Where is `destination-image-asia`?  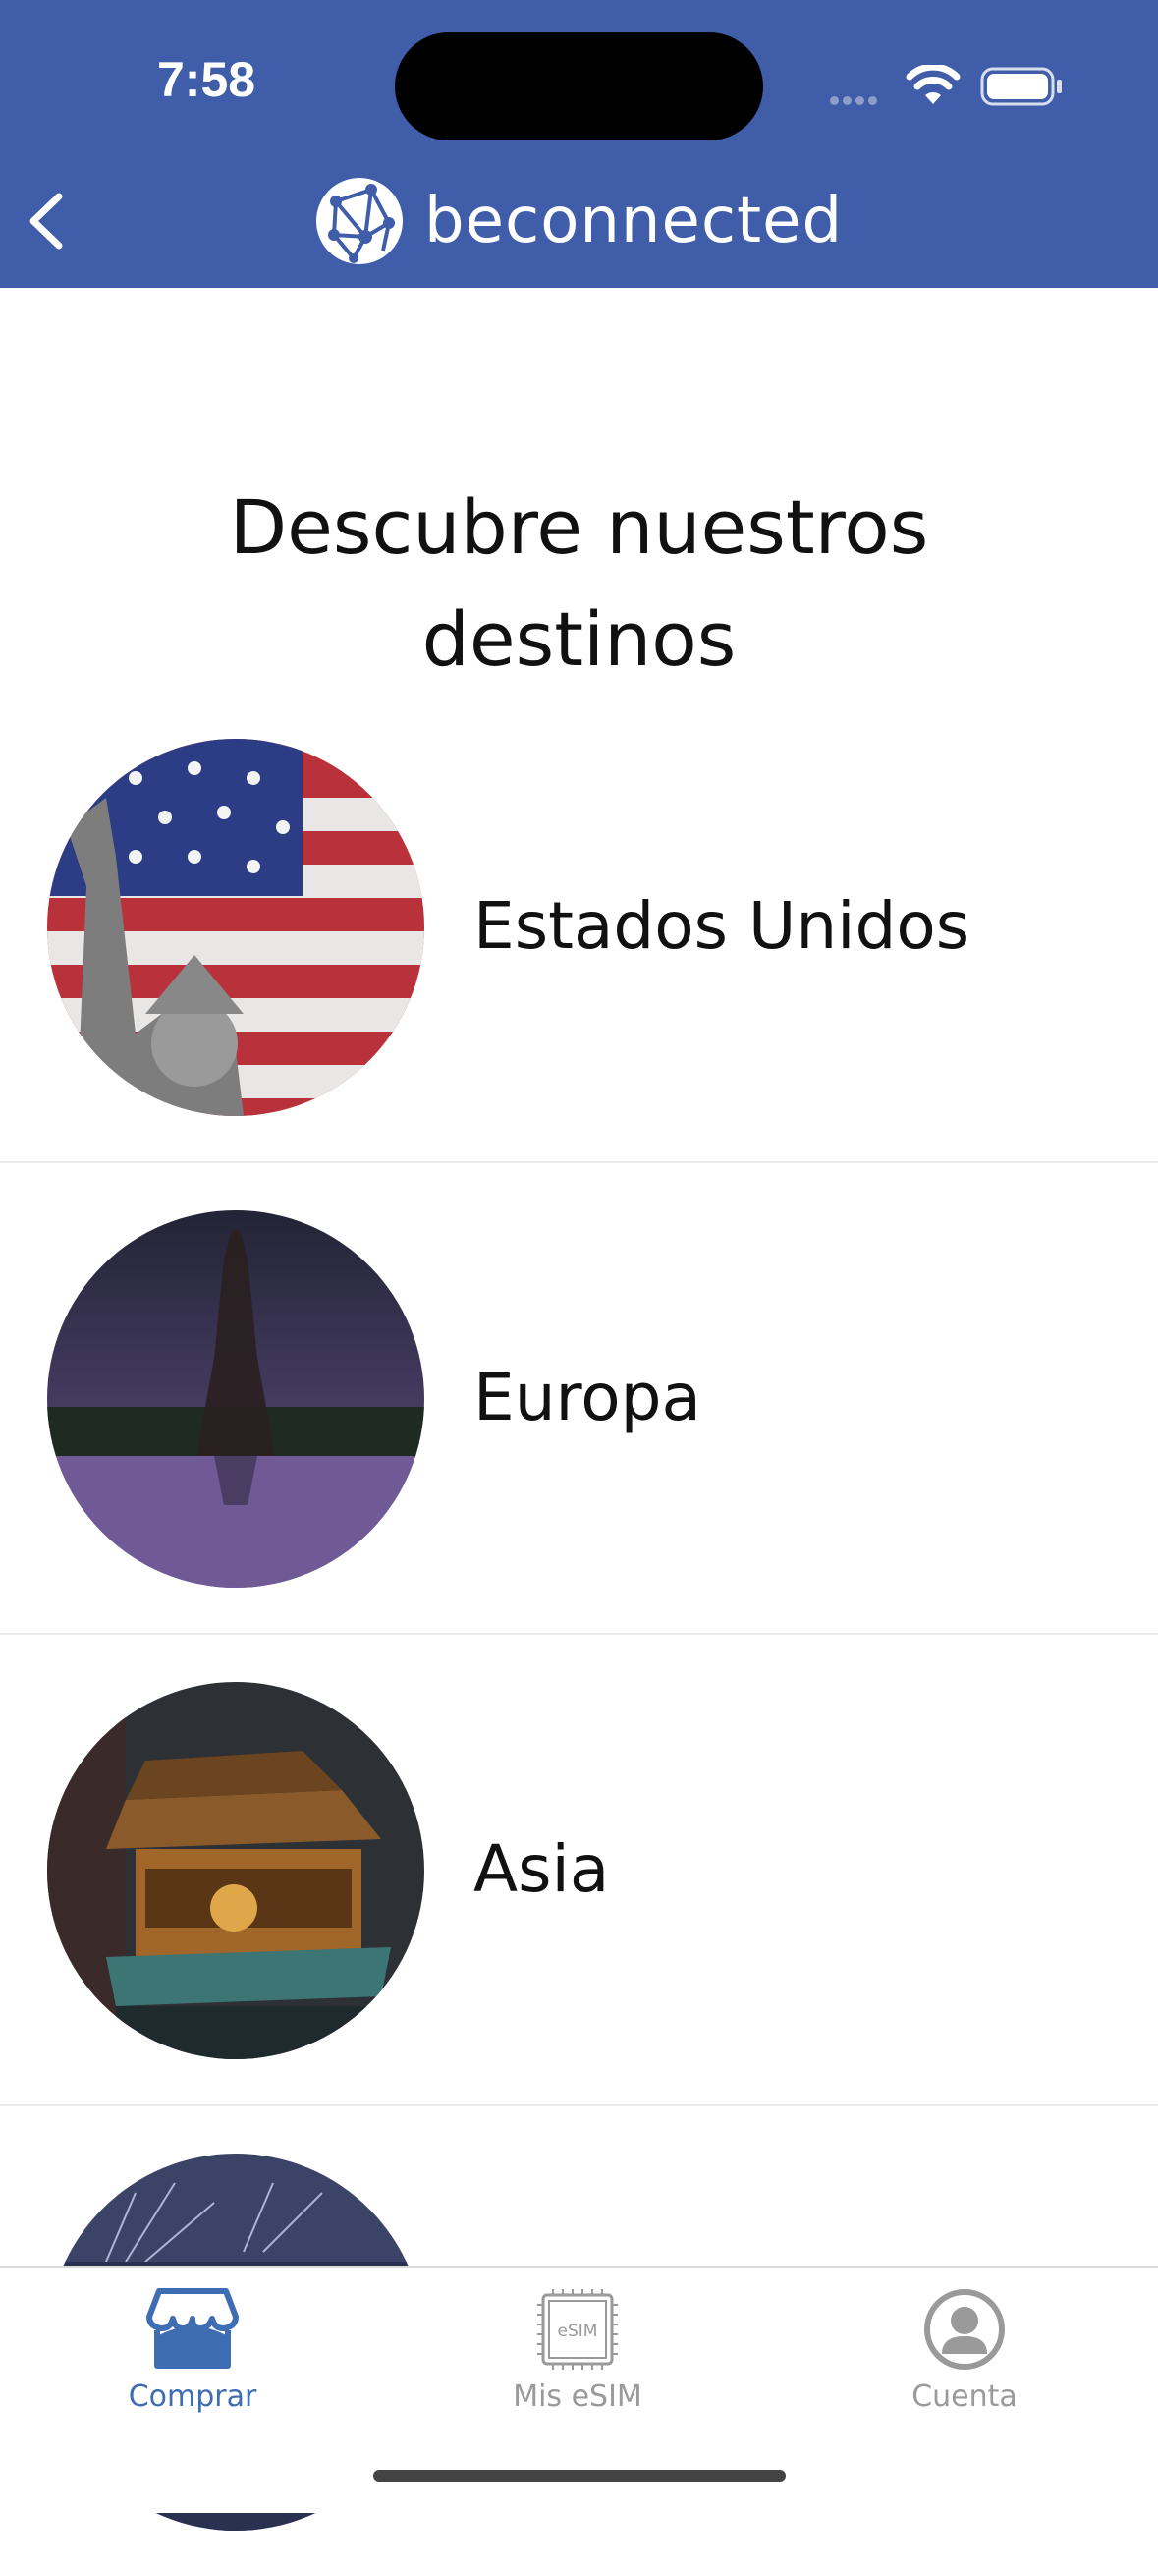 destination-image-asia is located at coordinates (236, 1870).